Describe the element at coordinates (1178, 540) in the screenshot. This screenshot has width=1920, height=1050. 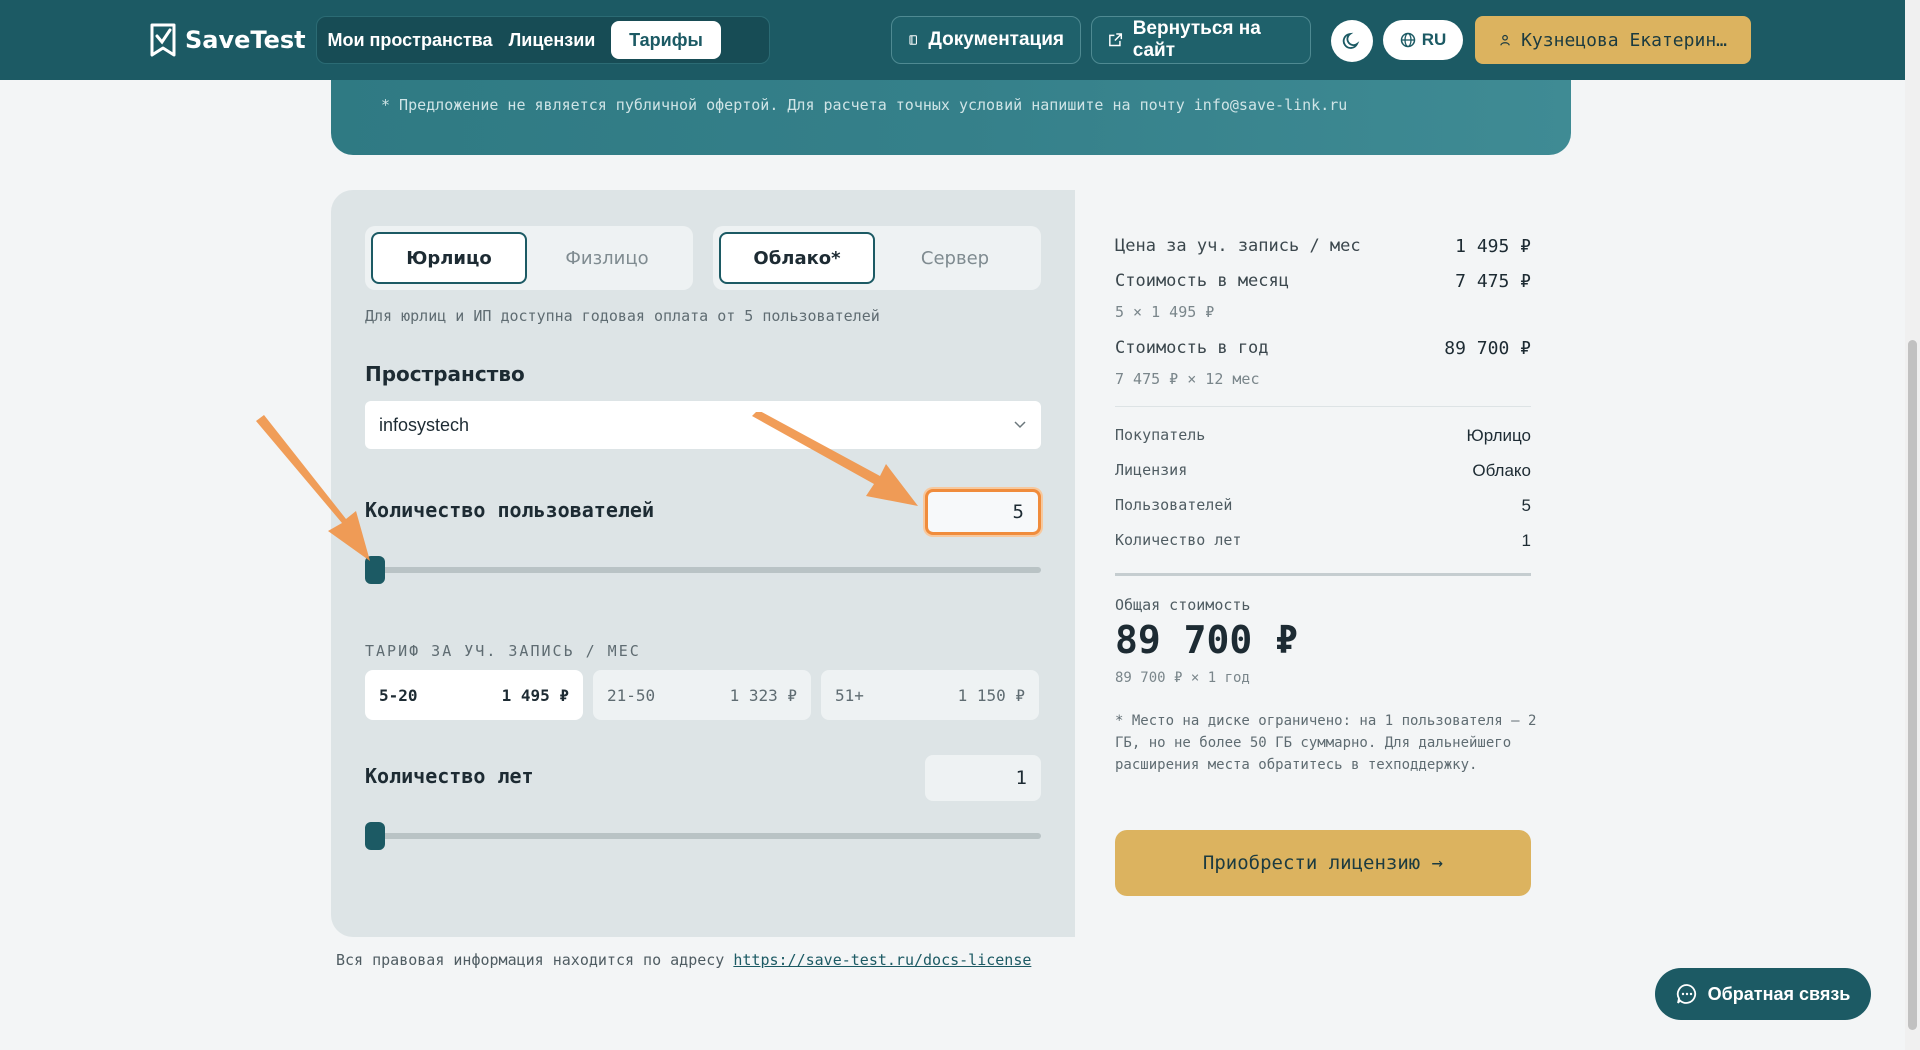
I see `years-label: Количество лет` at that location.